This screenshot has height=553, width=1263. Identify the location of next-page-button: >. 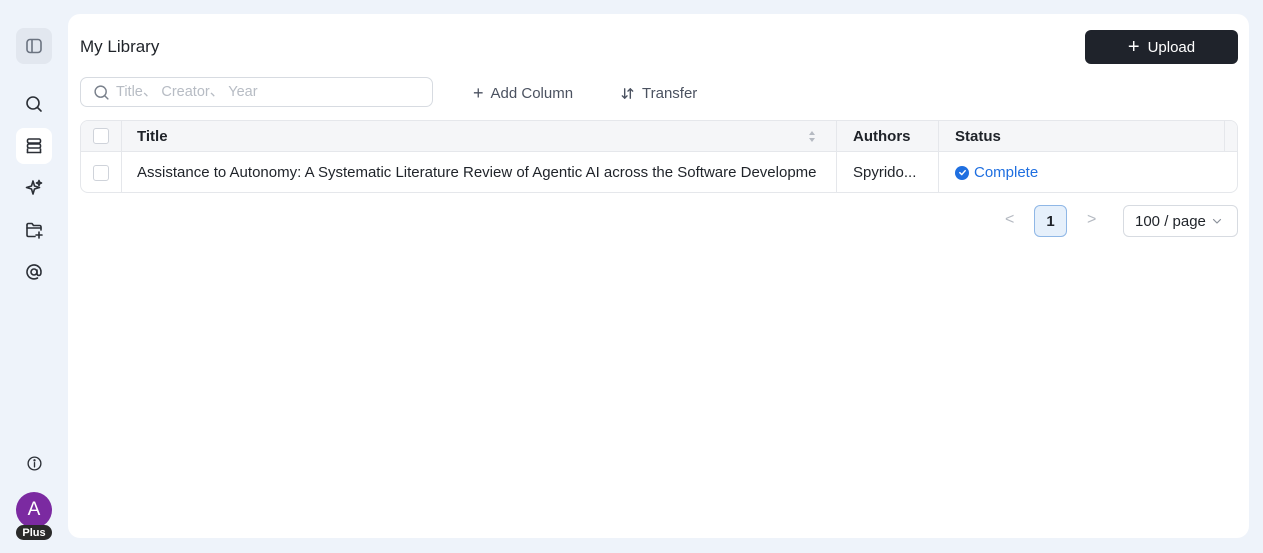
(1091, 220).